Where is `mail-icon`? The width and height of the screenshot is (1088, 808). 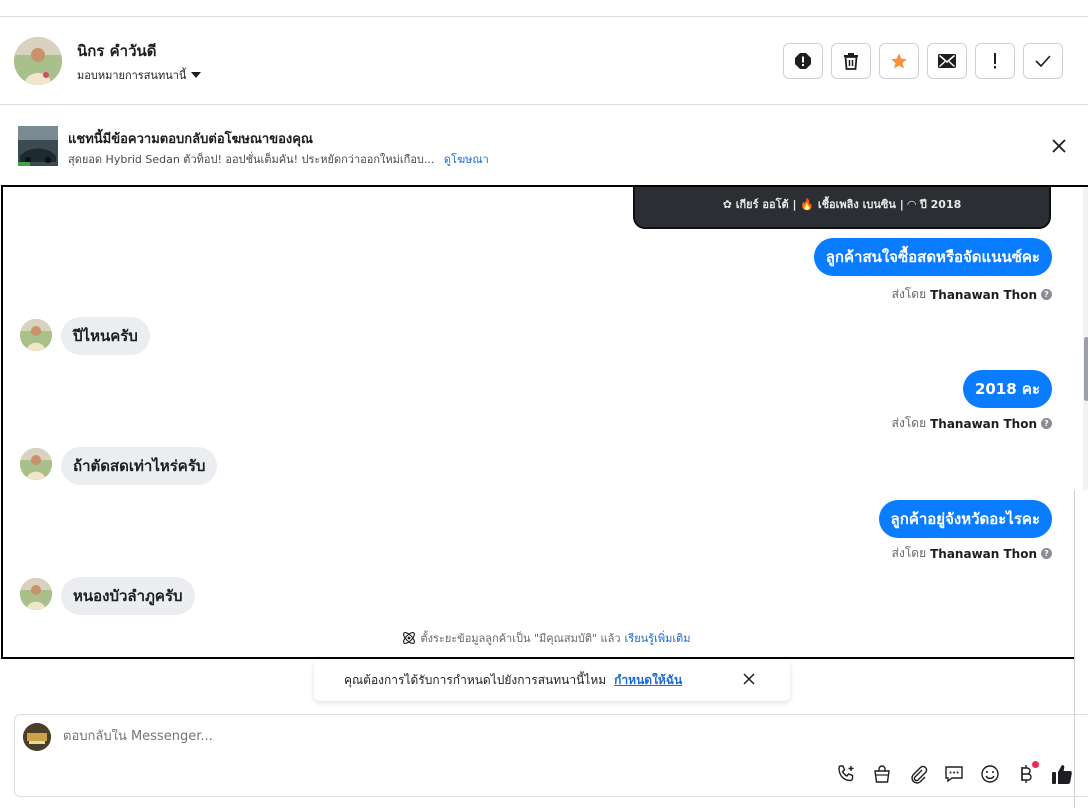 mail-icon is located at coordinates (947, 61).